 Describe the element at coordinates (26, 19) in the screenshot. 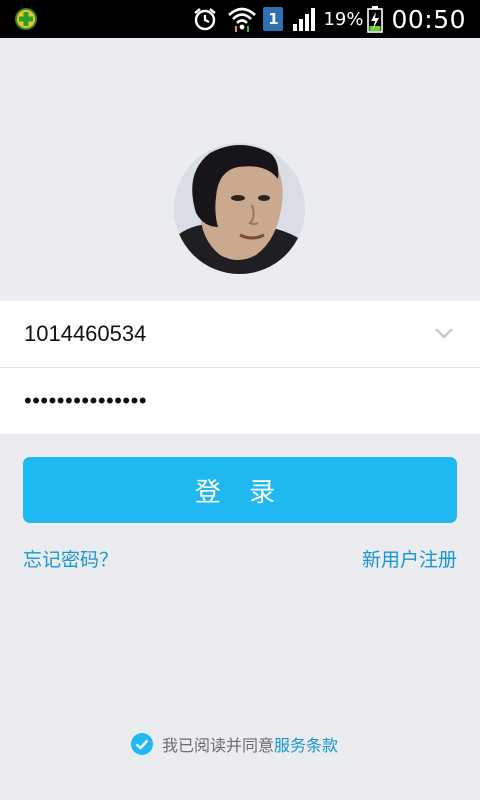

I see `app-cross-icon` at that location.